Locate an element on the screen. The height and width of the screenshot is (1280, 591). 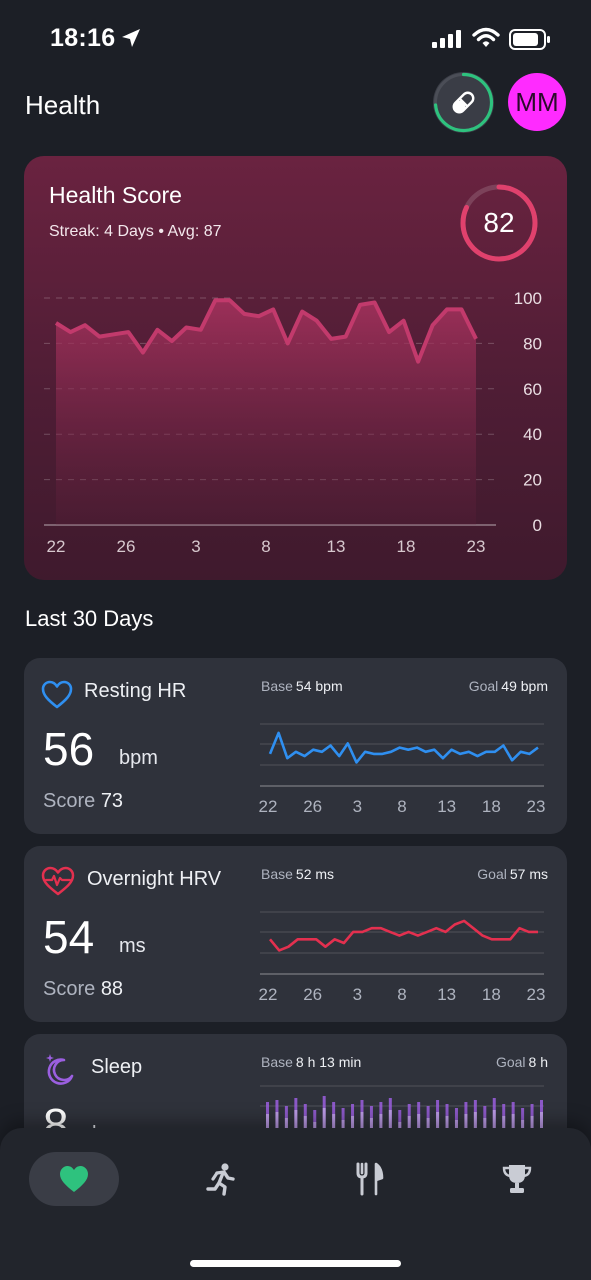
trophy-icon is located at coordinates (517, 1179).